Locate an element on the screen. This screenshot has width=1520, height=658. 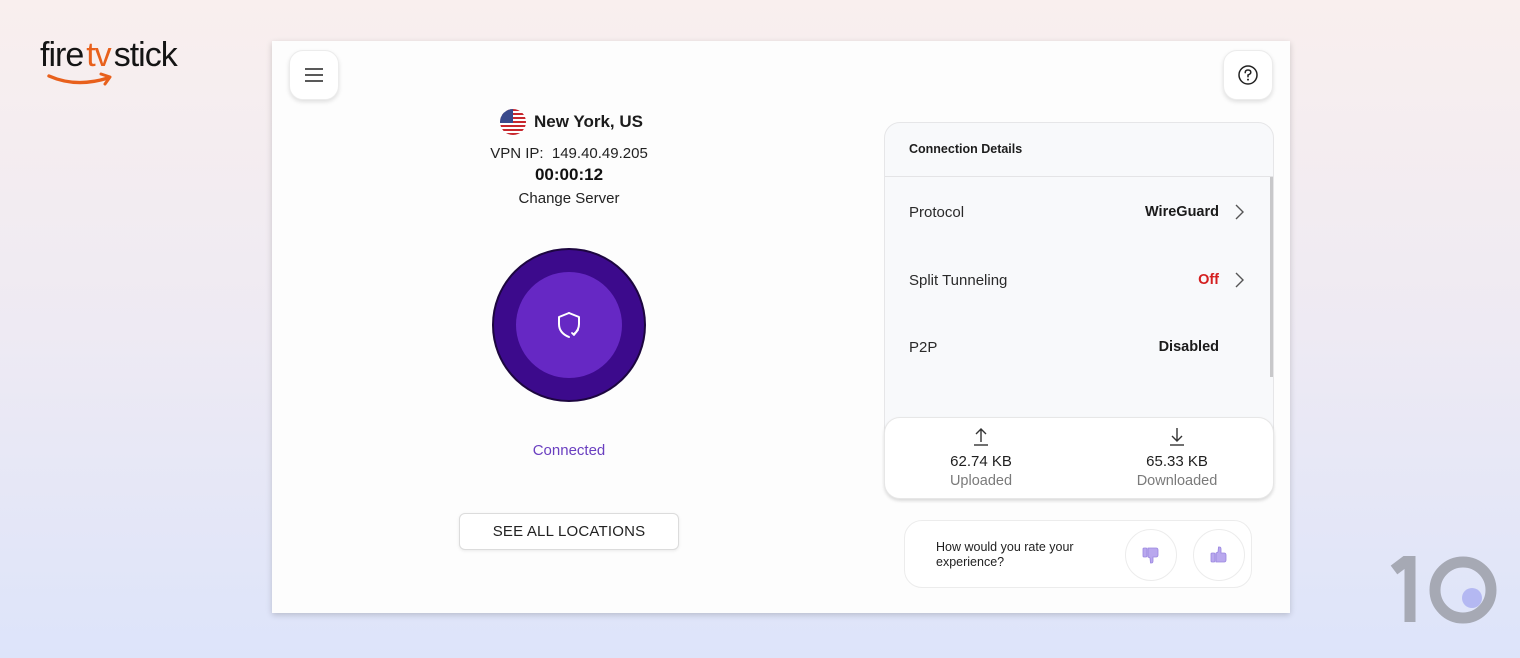
detail-row-protocol: Protocol WireGuard is located at coordinates (1078, 212).